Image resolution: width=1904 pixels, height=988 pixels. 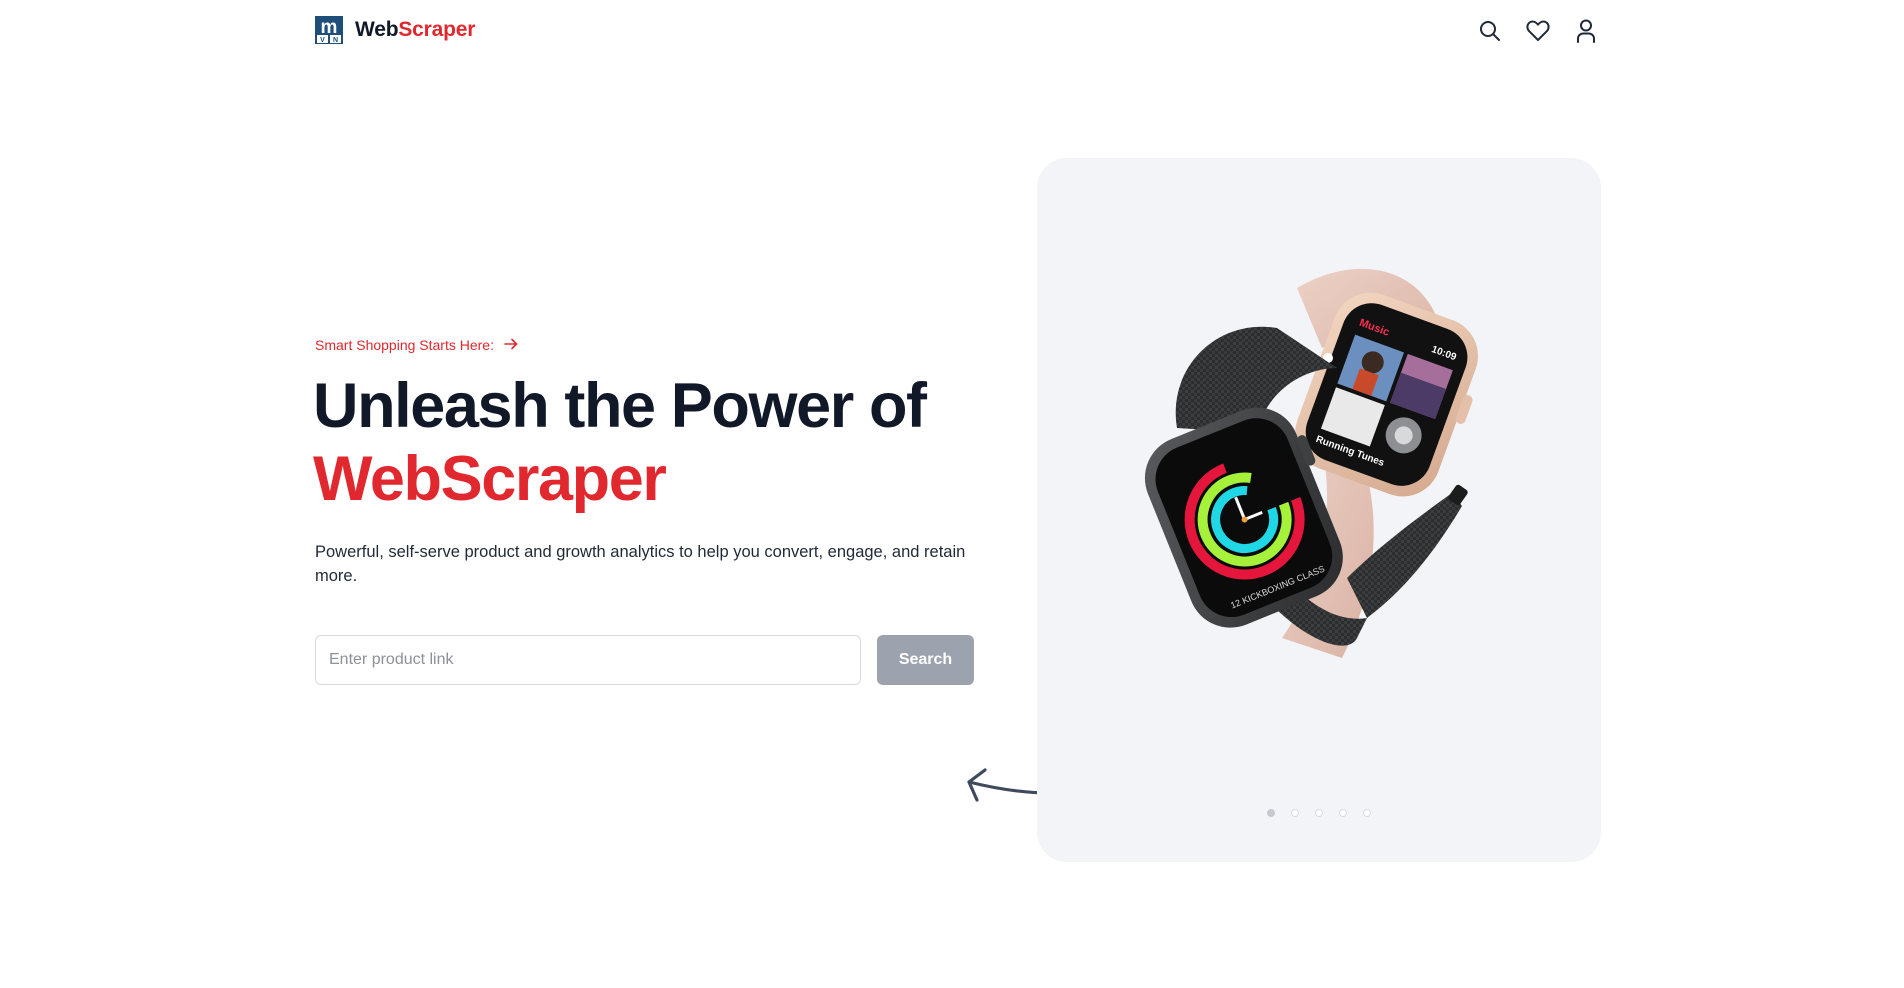 What do you see at coordinates (1490, 31) in the screenshot?
I see `search-icon` at bounding box center [1490, 31].